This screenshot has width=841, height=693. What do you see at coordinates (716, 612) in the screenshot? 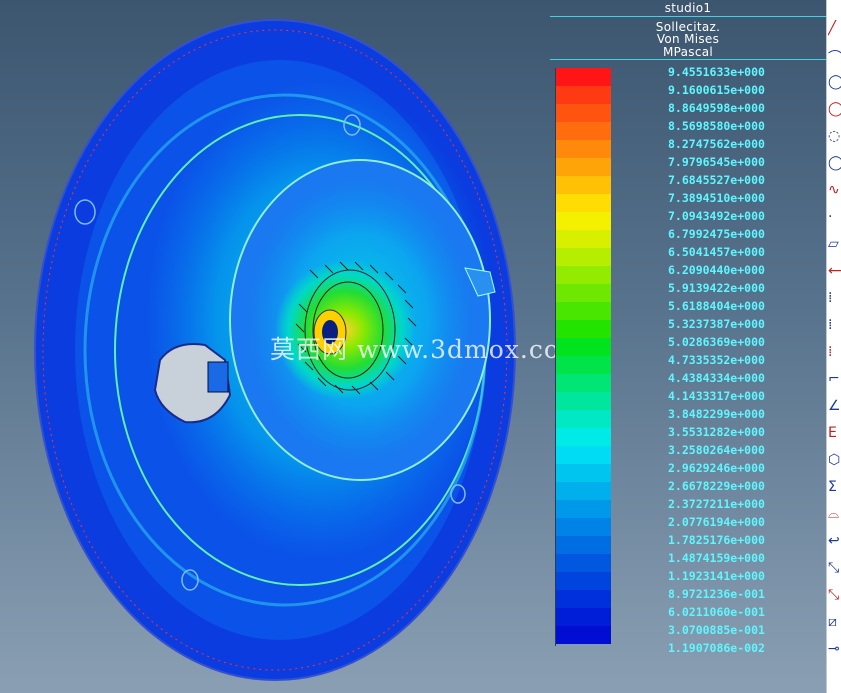
I see `scale-value-label: 6.0211060e-001` at bounding box center [716, 612].